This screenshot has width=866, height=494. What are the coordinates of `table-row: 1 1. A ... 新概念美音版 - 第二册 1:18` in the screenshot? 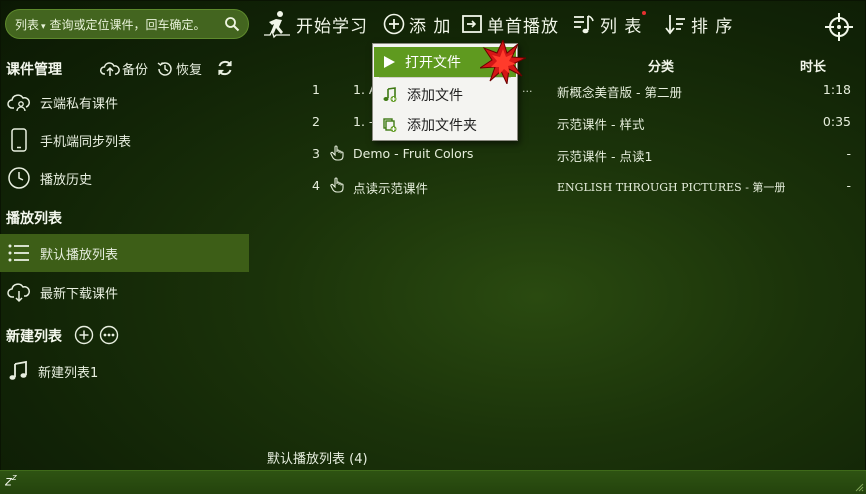 It's located at (558, 90).